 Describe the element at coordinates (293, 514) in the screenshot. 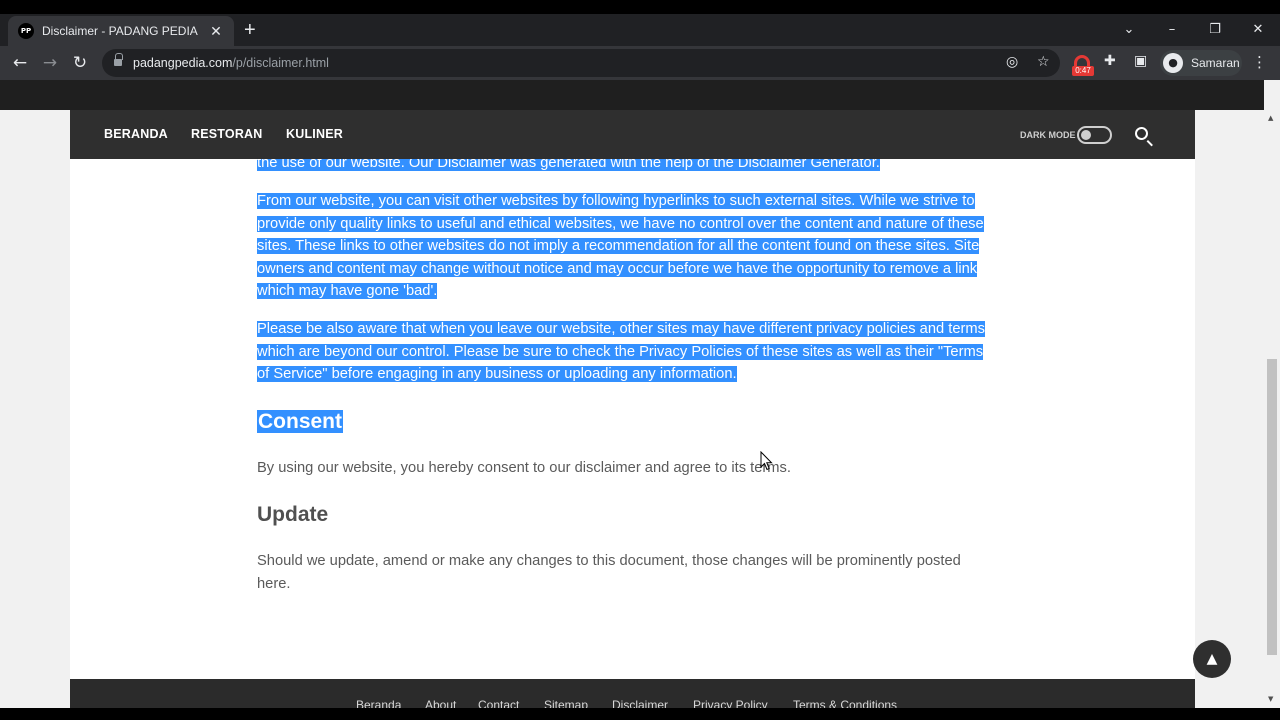

I see `heading-update: Update` at that location.